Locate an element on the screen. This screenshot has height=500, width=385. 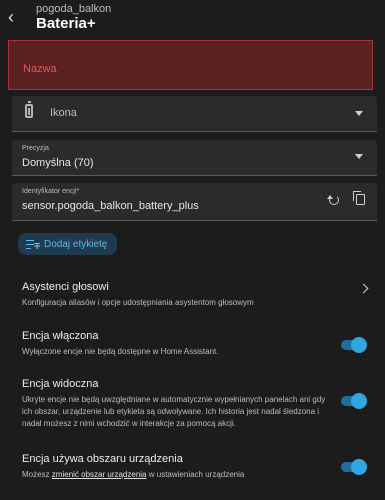
entity-area-toggle is located at coordinates (354, 467).